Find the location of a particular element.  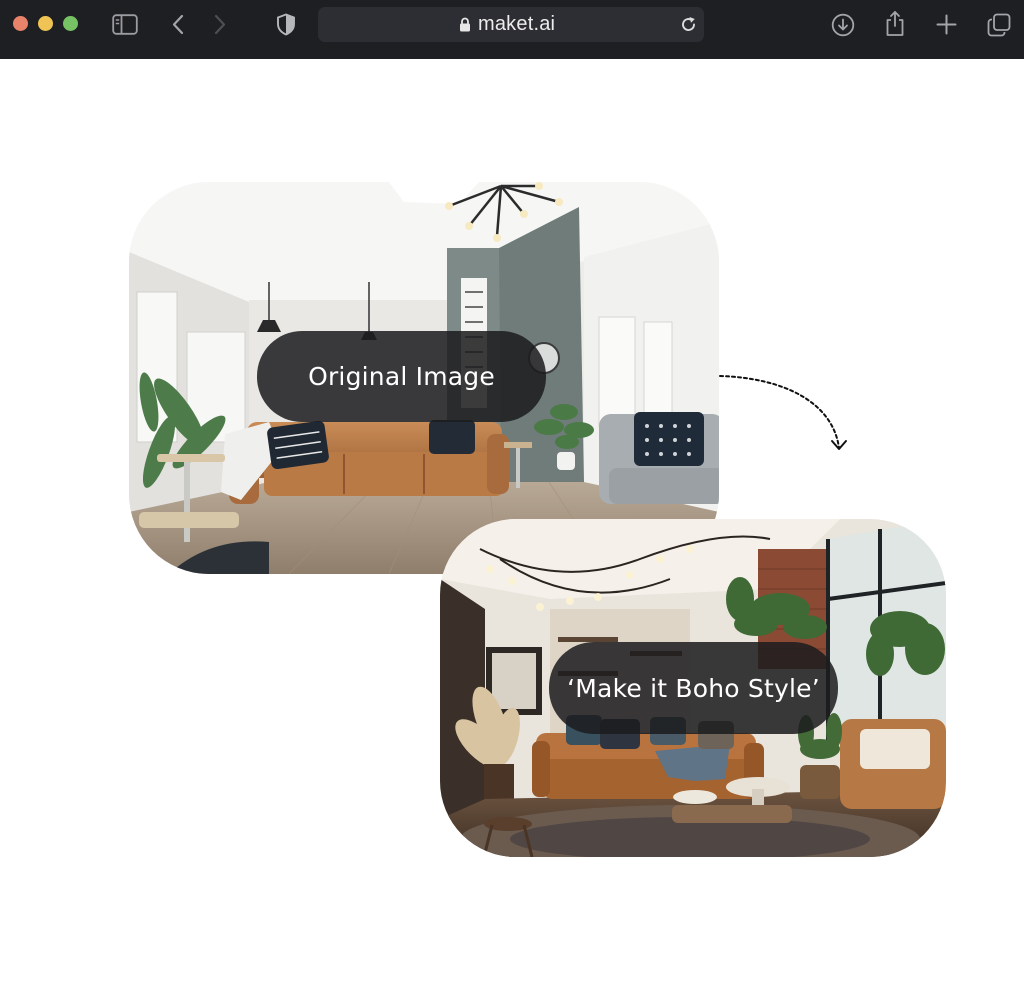

sidebar-icon is located at coordinates (125, 24).